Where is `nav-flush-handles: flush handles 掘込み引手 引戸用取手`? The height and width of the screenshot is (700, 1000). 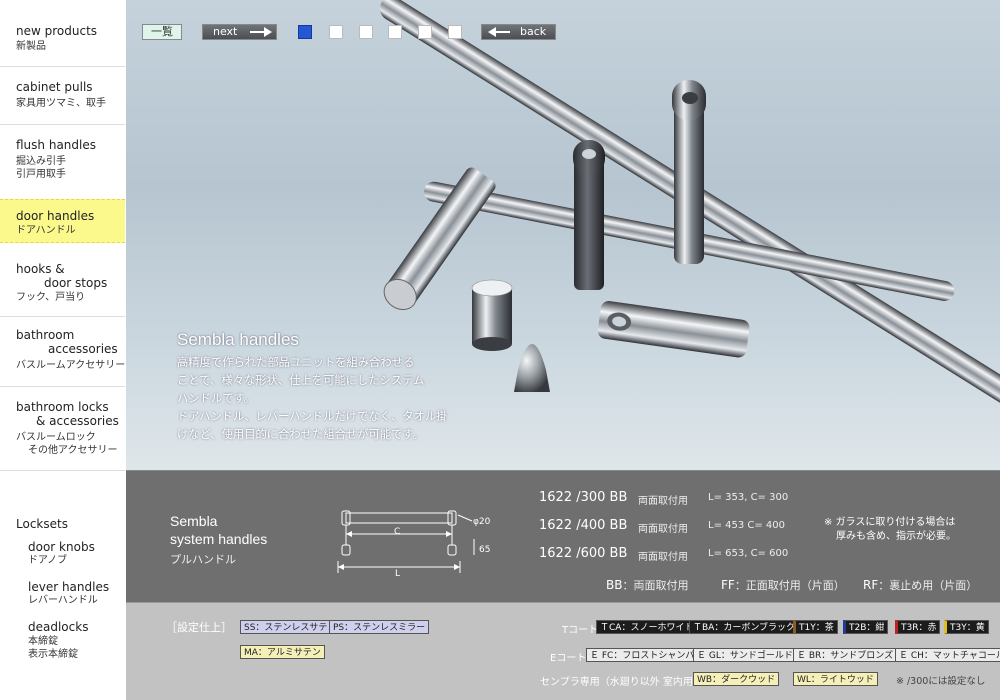
nav-flush-handles: flush handles 掘込み引手 引戸用取手 is located at coordinates (70, 159).